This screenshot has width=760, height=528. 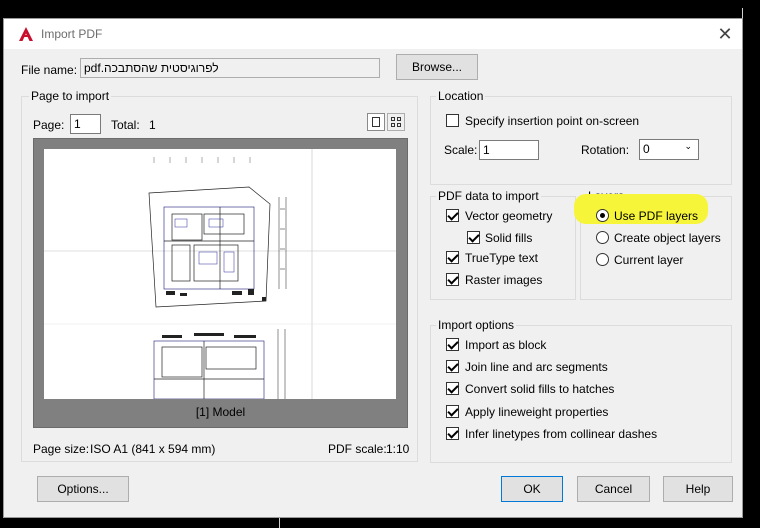 I want to click on solid-fills-checkbox, so click(x=473, y=237).